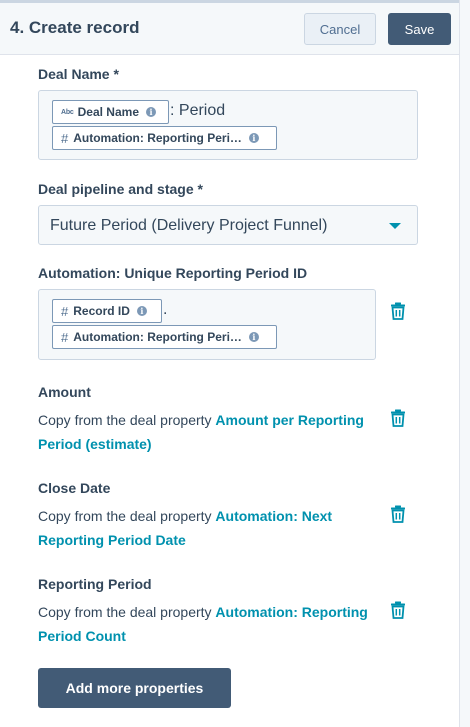 This screenshot has width=470, height=727. What do you see at coordinates (198, 110) in the screenshot?
I see `deal-name-literal-text: : Period` at bounding box center [198, 110].